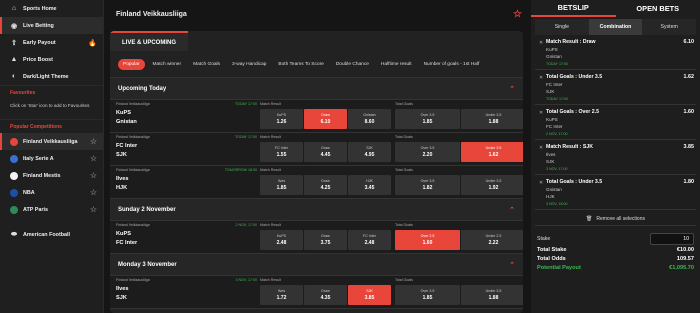 This screenshot has width=700, height=313. Describe the element at coordinates (316, 210) in the screenshot. I see `group-header: Sunday 2 November ⌃` at that location.